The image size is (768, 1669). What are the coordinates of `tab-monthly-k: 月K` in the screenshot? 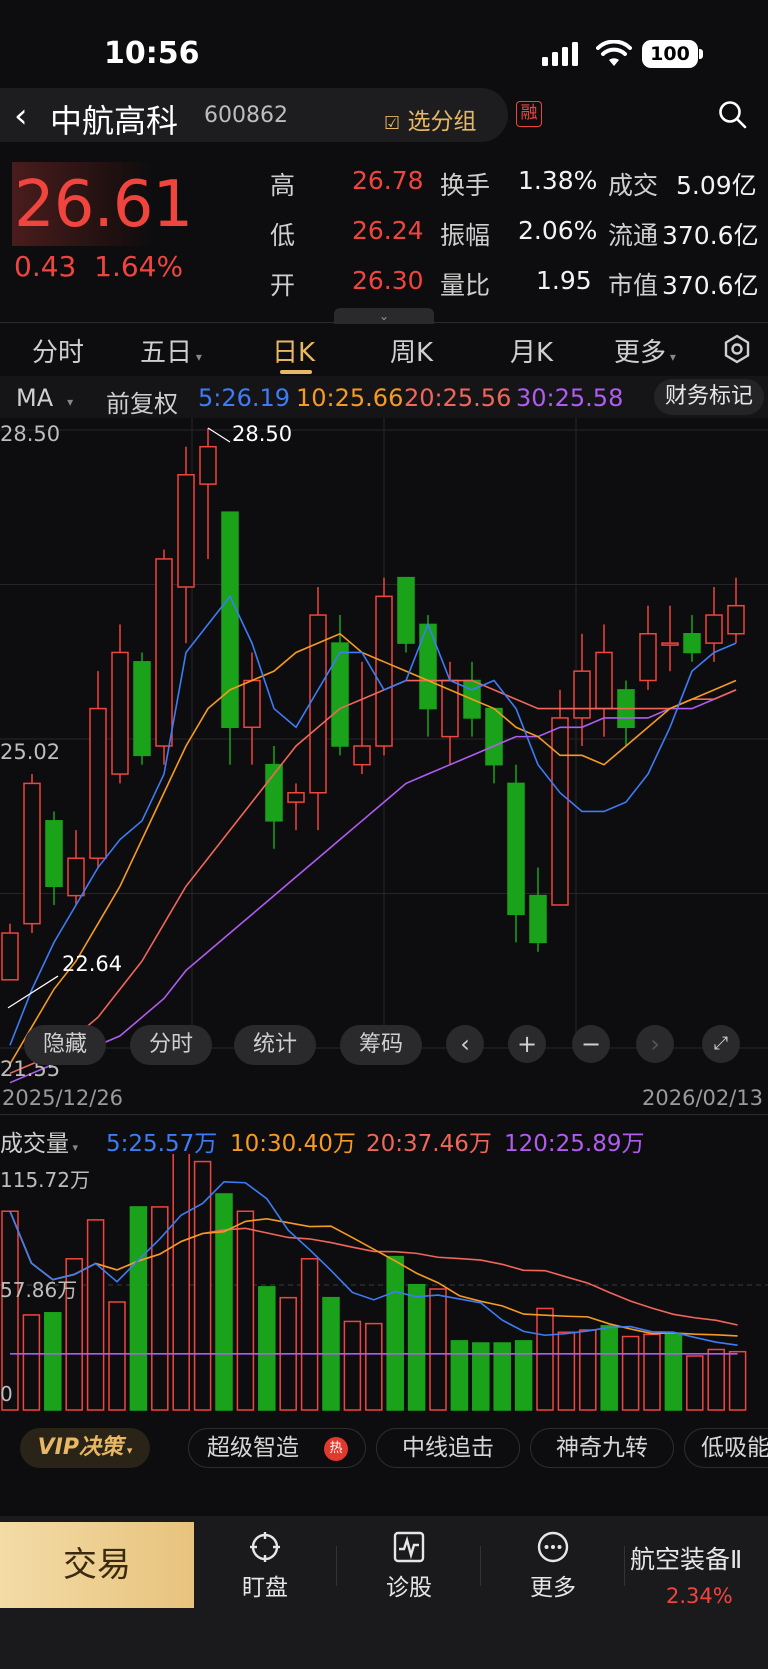 It's located at (531, 350).